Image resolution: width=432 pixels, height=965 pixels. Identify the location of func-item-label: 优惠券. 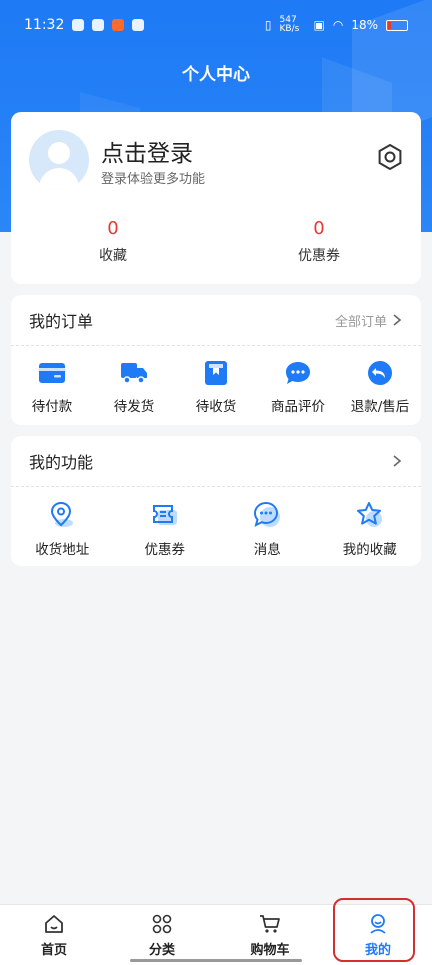
(165, 550).